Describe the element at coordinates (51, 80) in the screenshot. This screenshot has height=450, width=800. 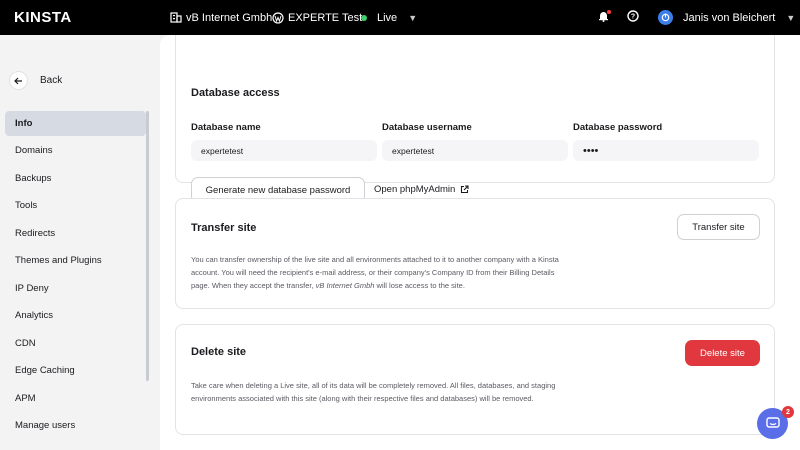
I see `back-label: Back` at that location.